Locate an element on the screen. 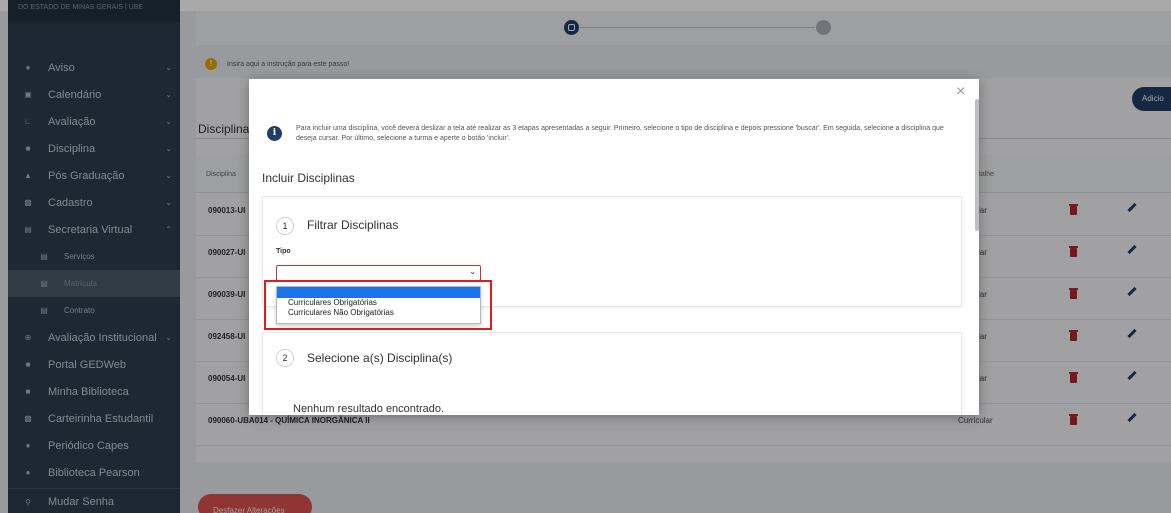  modal-scrollbar is located at coordinates (977, 165).